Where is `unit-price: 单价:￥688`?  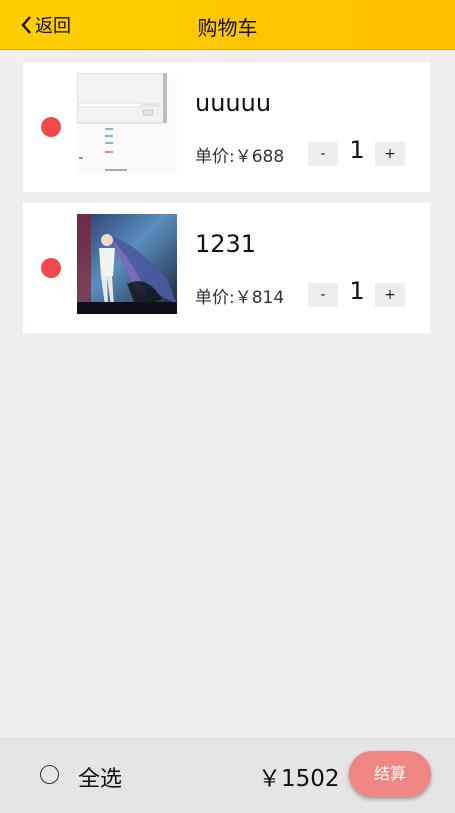
unit-price: 单价:￥688 is located at coordinates (240, 157).